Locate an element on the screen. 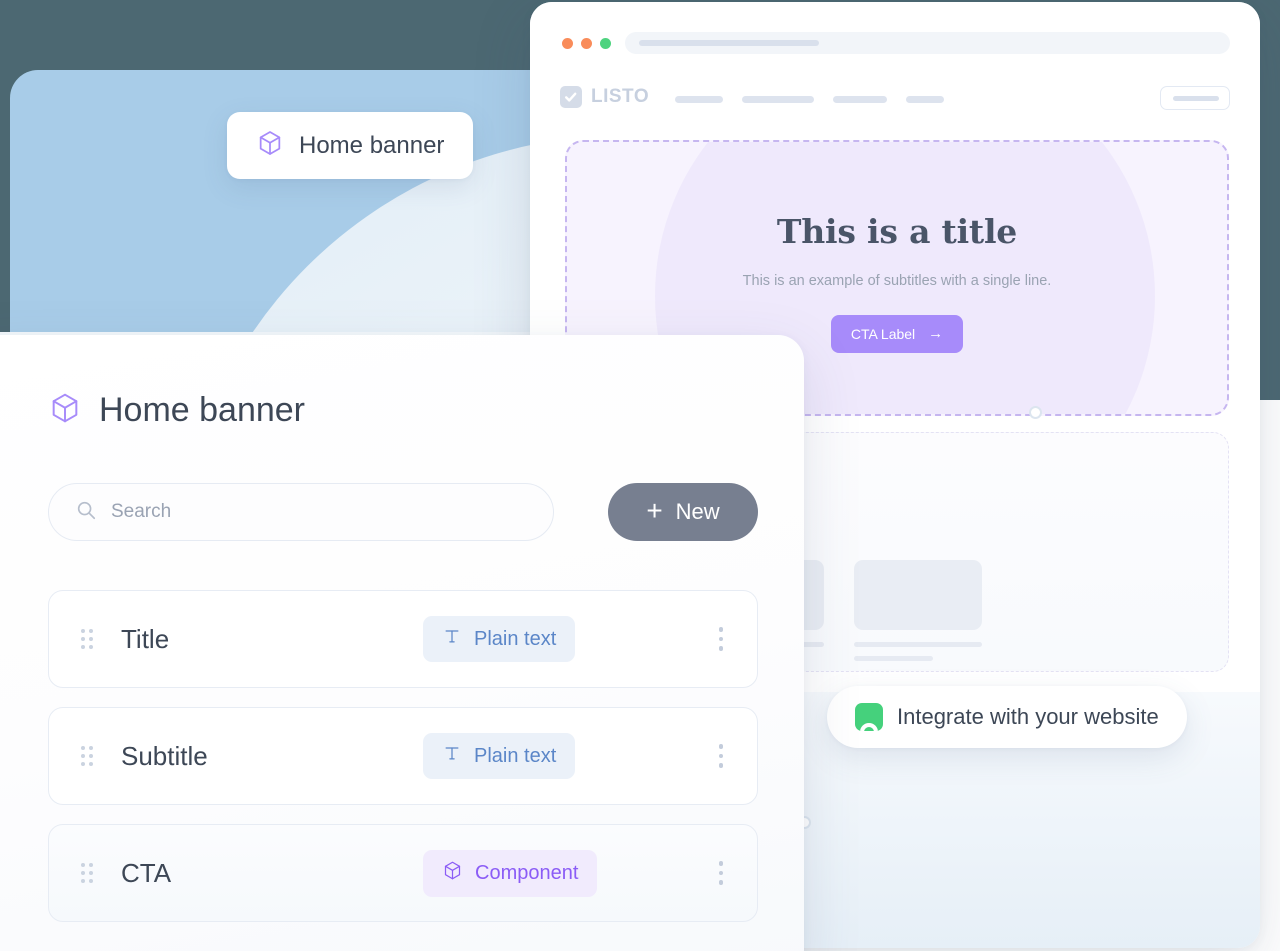 This screenshot has height=951, width=1280. traffic-light-minimize-icon is located at coordinates (586, 43).